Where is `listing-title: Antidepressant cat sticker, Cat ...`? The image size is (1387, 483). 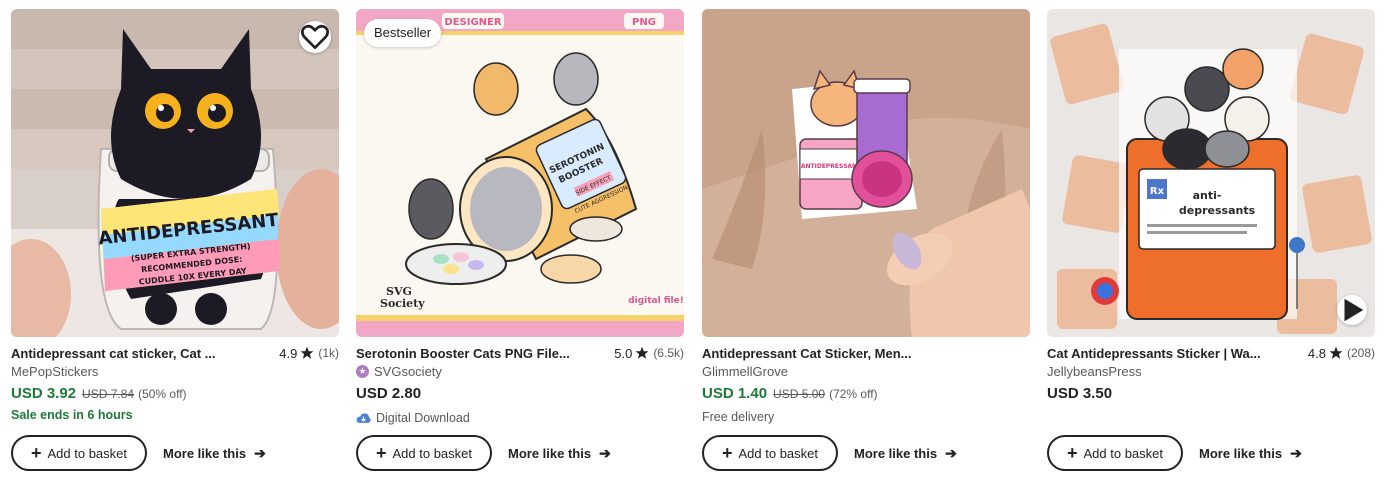
listing-title: Antidepressant cat sticker, Cat ... is located at coordinates (142, 353).